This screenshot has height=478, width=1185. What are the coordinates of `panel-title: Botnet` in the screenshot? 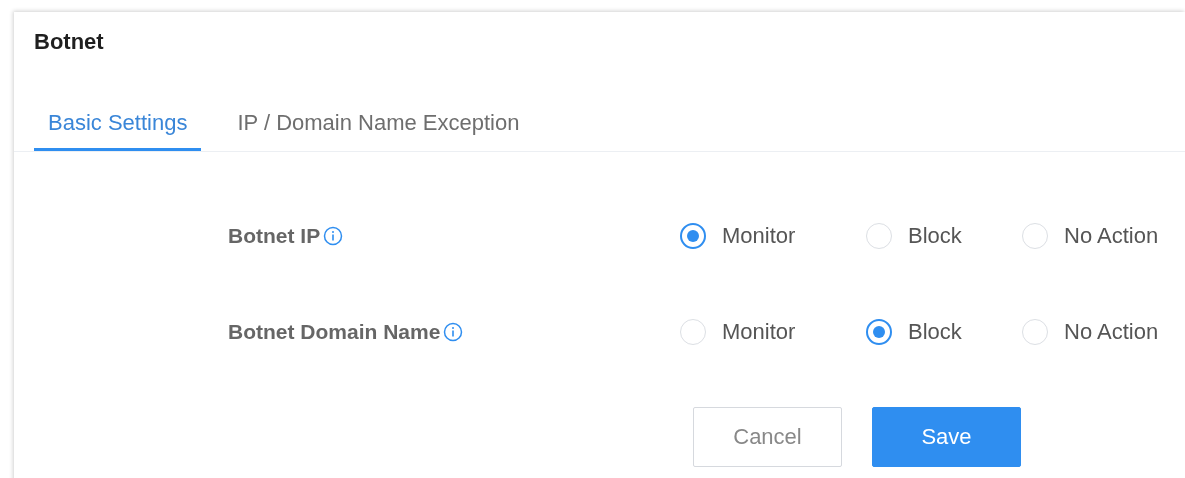 It's located at (69, 42).